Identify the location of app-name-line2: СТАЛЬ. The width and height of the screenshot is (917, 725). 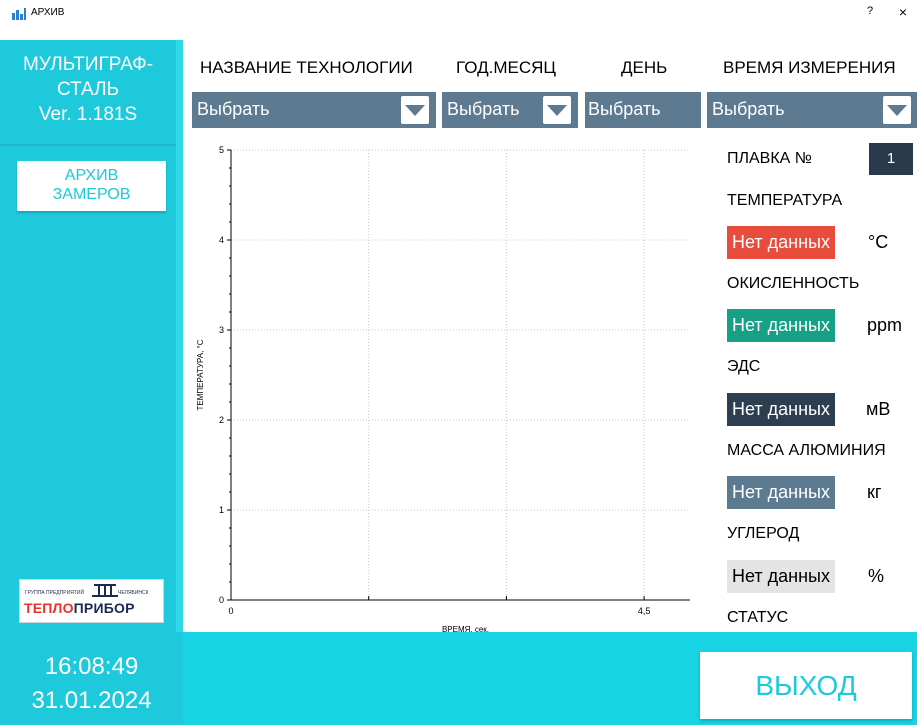
(88, 89).